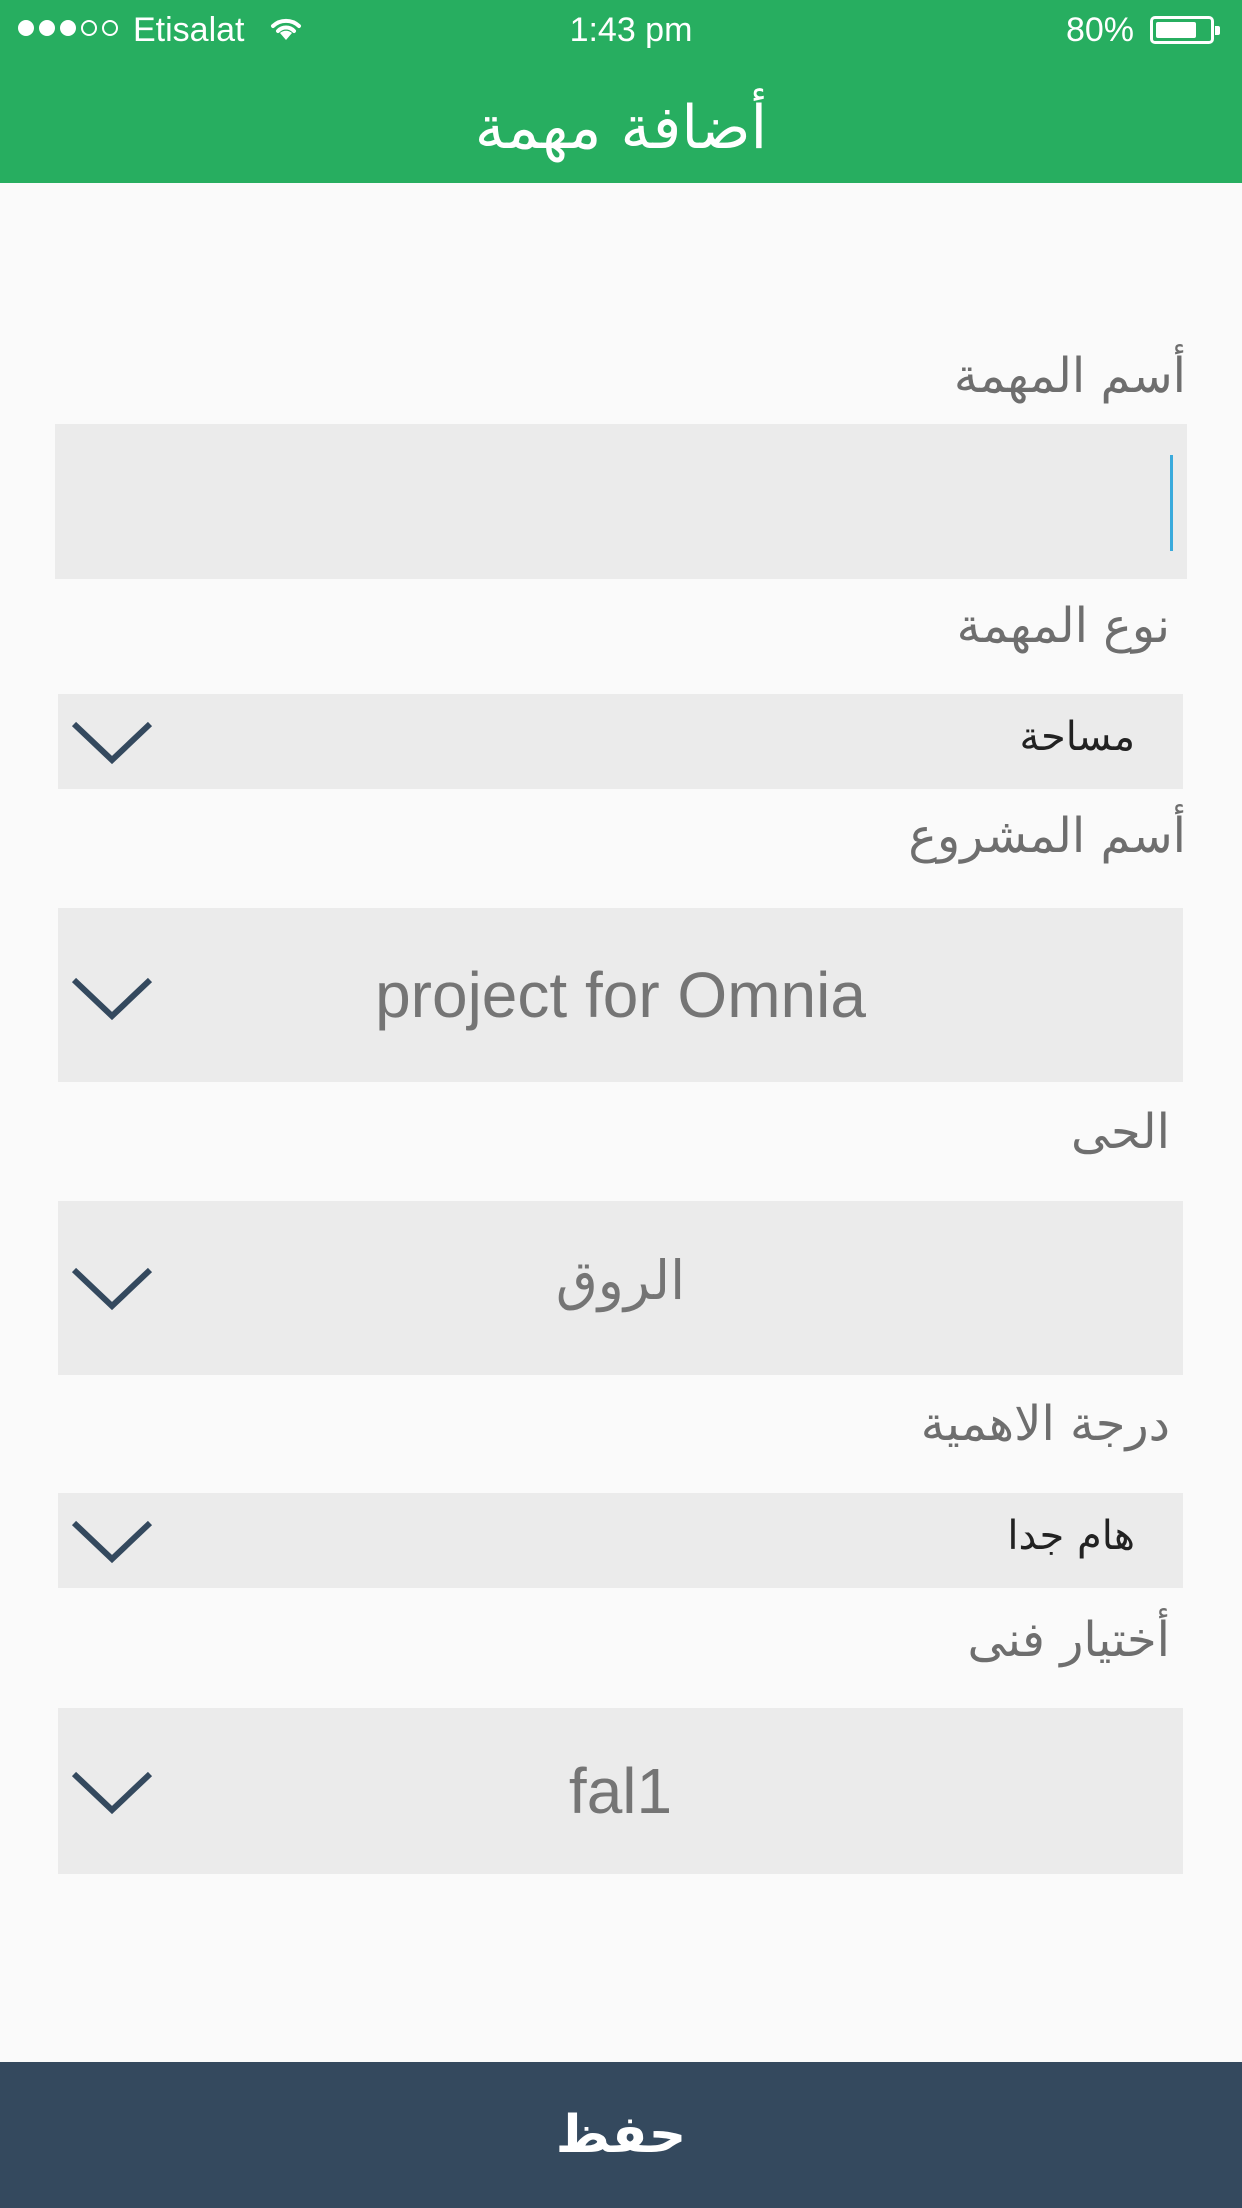 The width and height of the screenshot is (1242, 2208). I want to click on battery-icon, so click(1185, 30).